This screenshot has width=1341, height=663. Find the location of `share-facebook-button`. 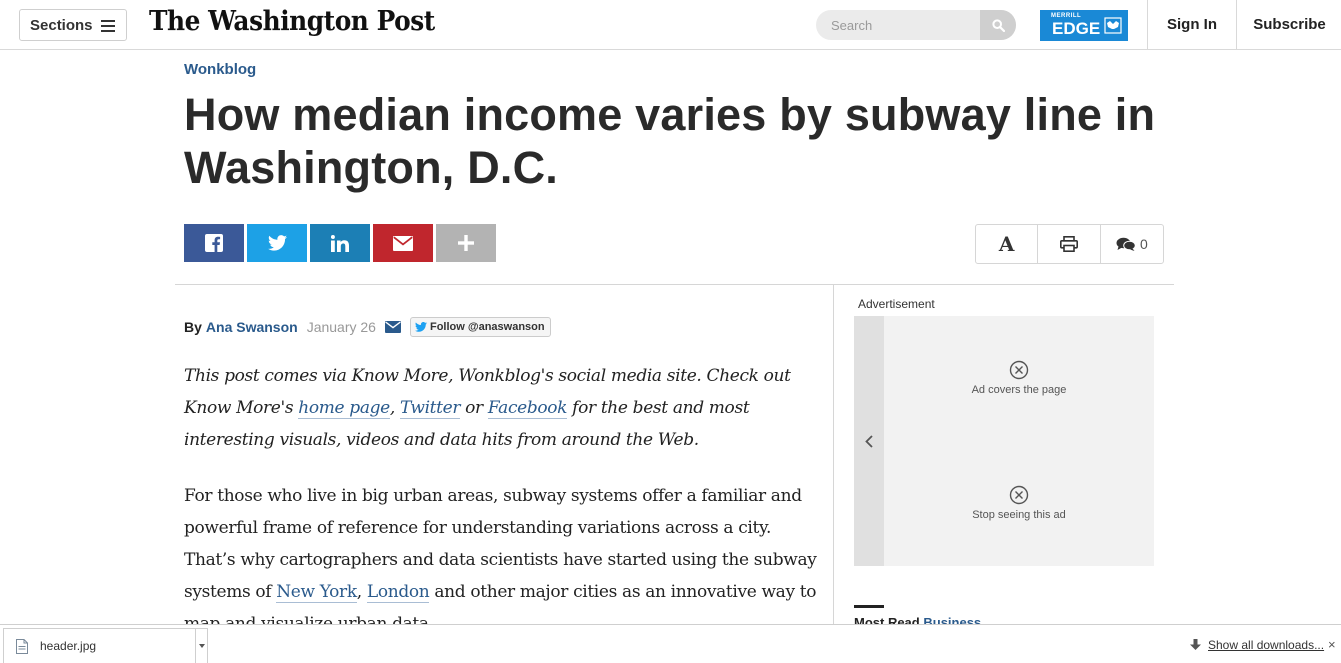

share-facebook-button is located at coordinates (214, 243).